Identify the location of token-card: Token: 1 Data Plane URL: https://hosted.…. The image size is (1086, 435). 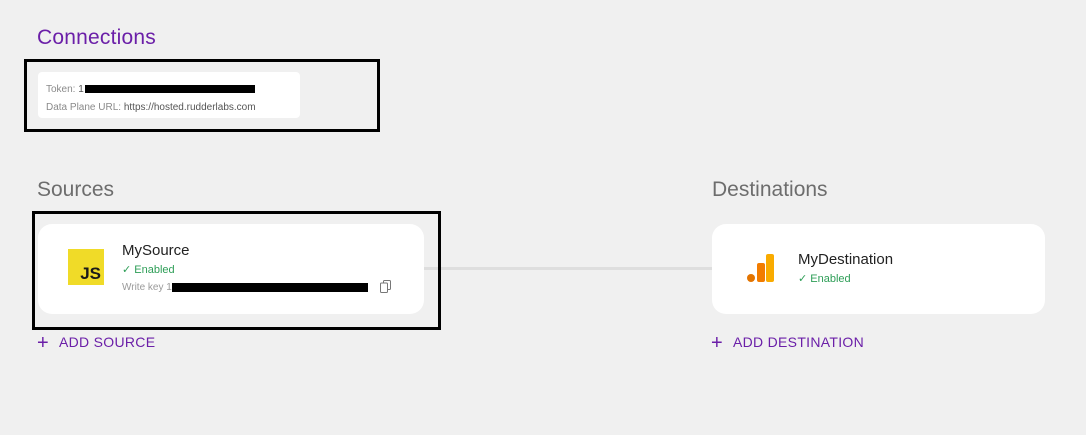
(169, 95).